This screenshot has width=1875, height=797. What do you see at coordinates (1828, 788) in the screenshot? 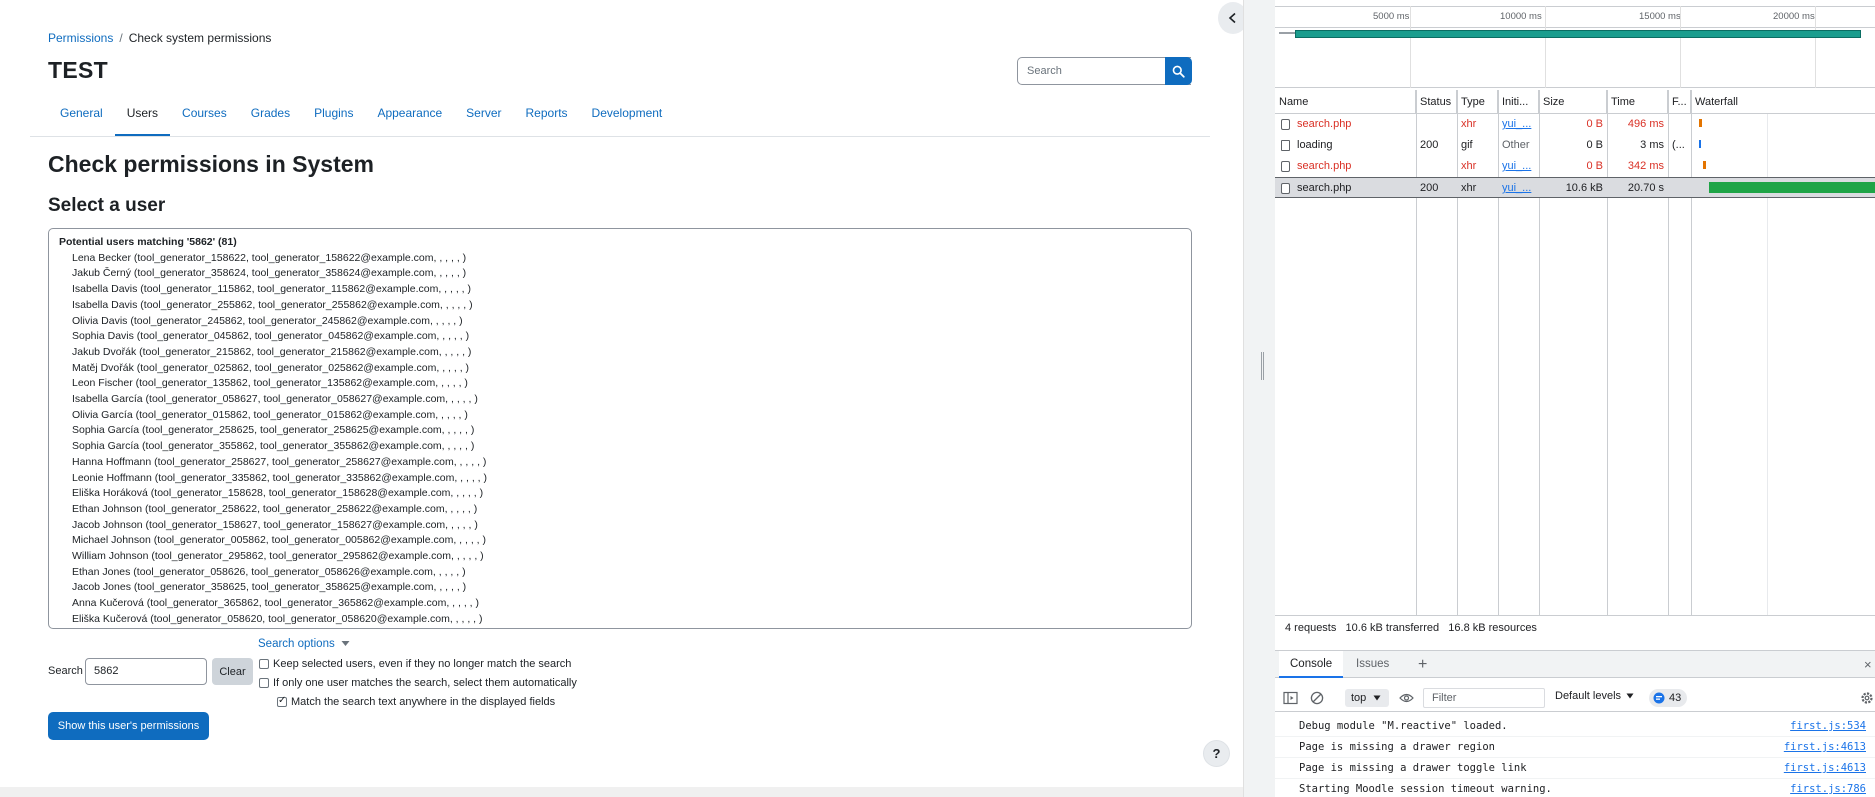
I see `console-message-source-link: first.js:786` at bounding box center [1828, 788].